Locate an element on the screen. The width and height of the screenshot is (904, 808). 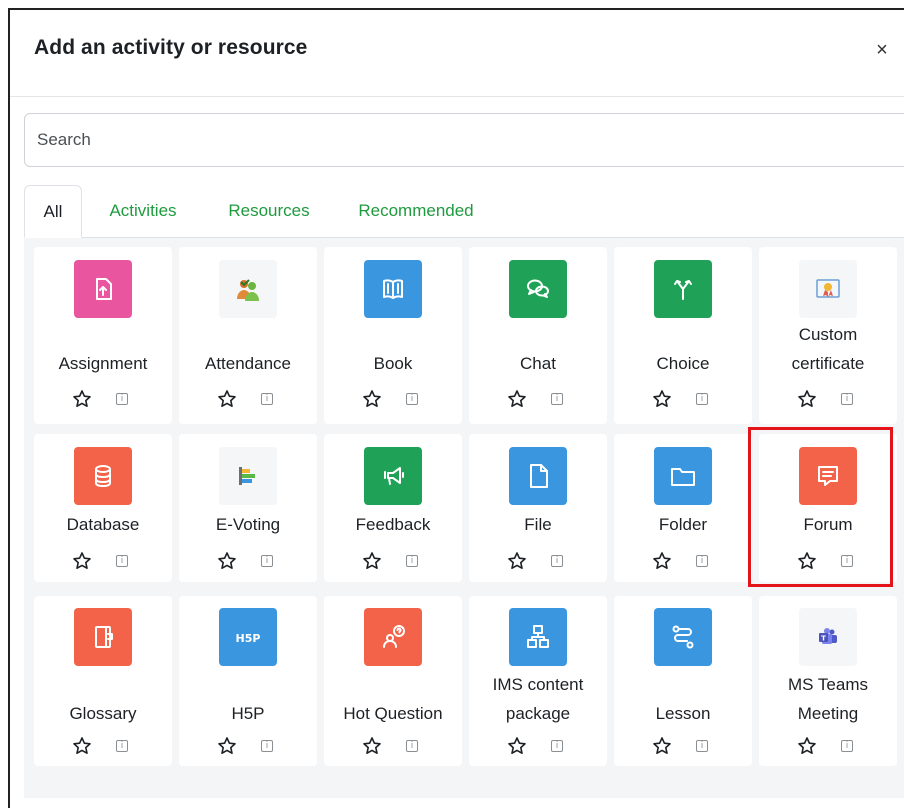
chat-icon is located at coordinates (538, 289).